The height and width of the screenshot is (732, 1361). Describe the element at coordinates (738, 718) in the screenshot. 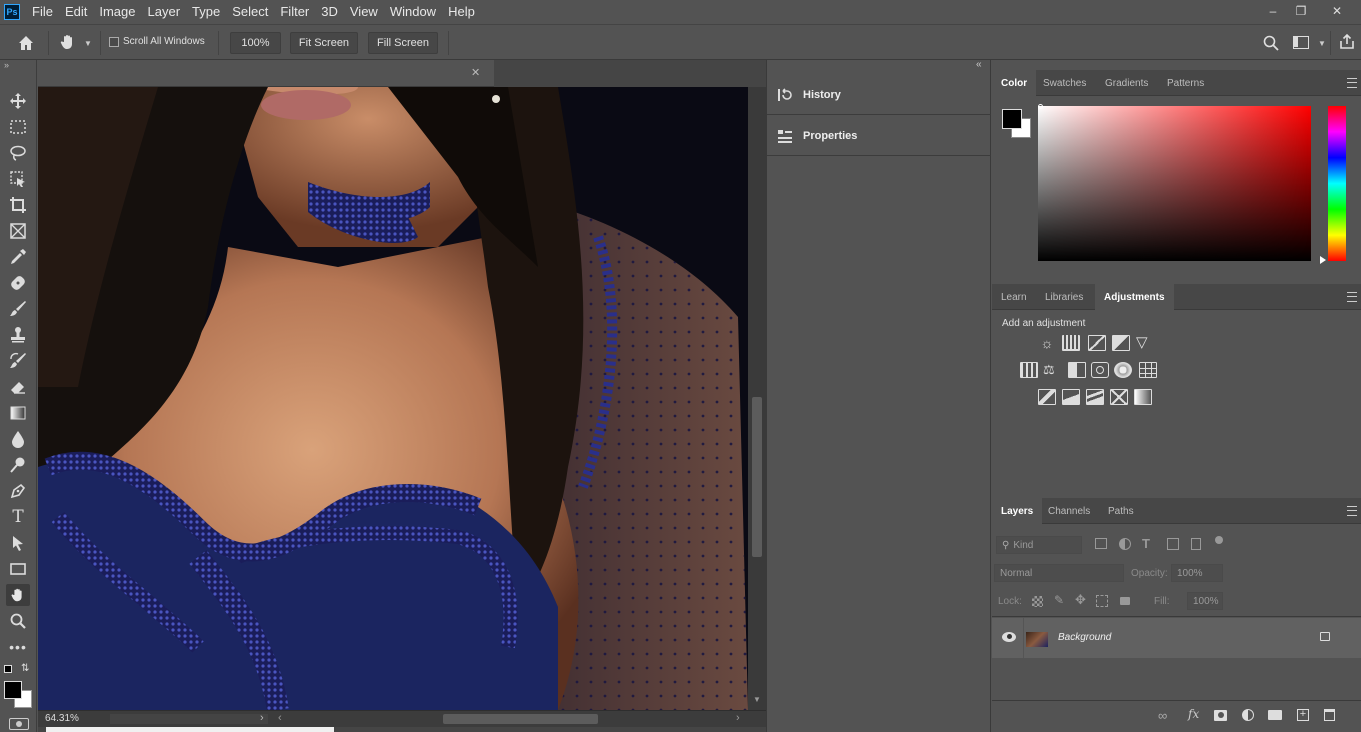

I see `scroll-right-icon: ›` at that location.